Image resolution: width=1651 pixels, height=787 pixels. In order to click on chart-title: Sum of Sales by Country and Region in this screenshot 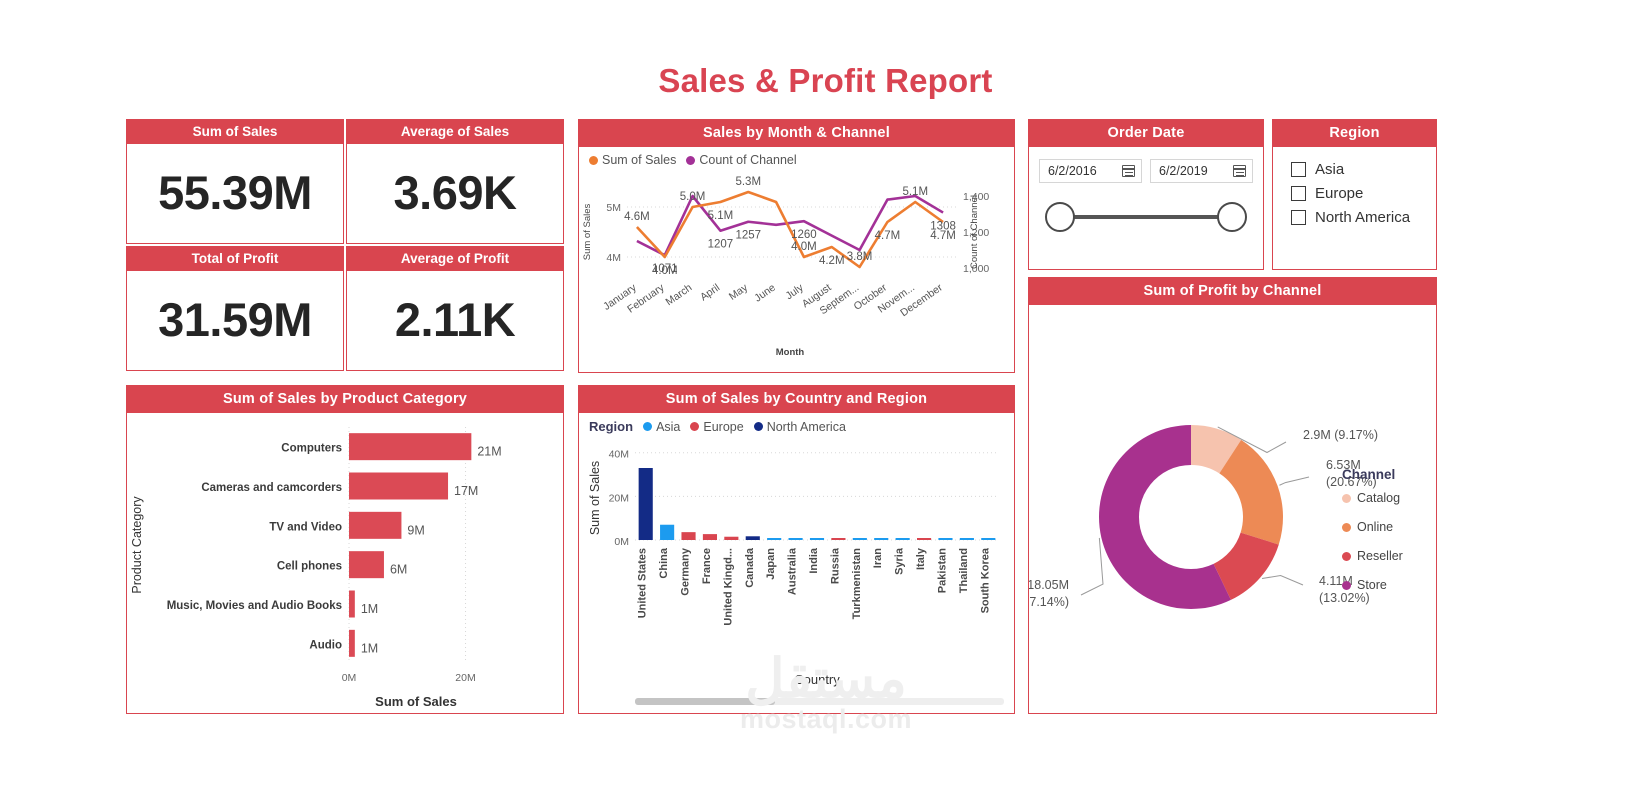, I will do `click(796, 399)`.